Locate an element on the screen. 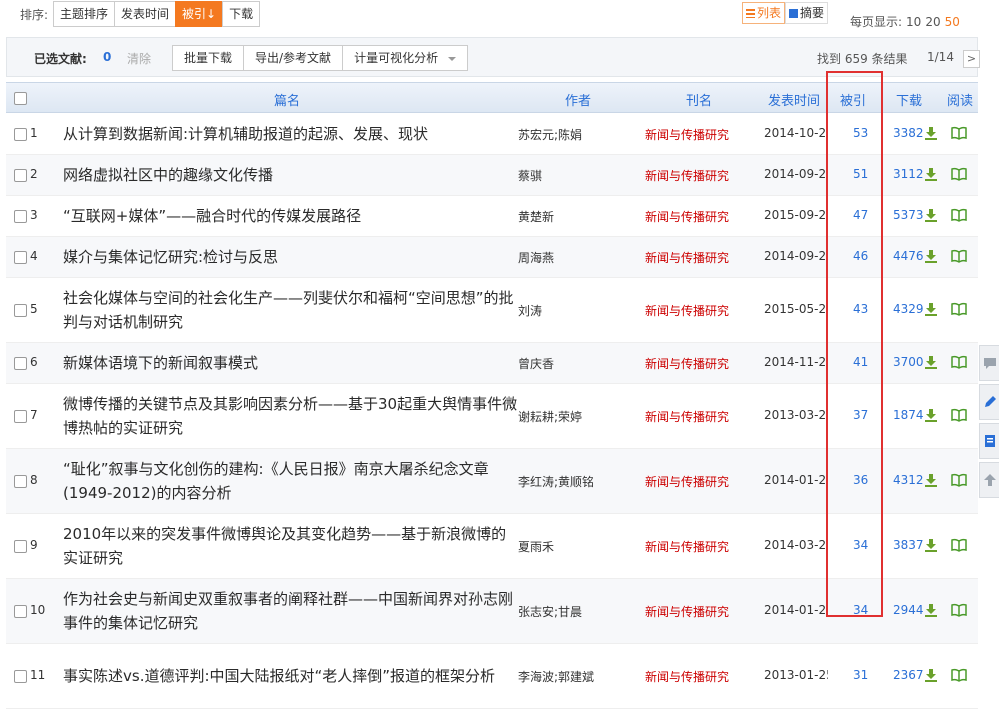  author-link: 苏宏元;陈娟 is located at coordinates (550, 134).